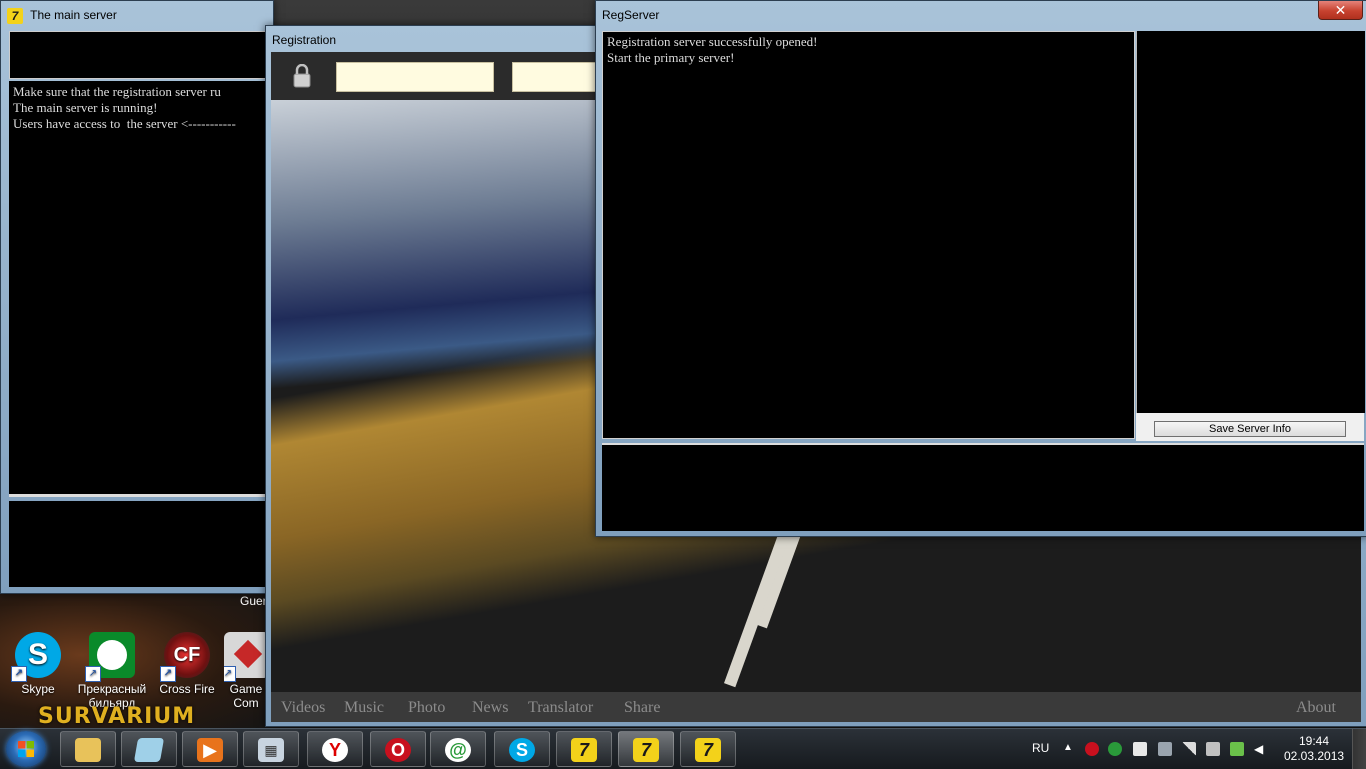 The height and width of the screenshot is (769, 1366). What do you see at coordinates (1189, 749) in the screenshot?
I see `signal-tray-icon` at bounding box center [1189, 749].